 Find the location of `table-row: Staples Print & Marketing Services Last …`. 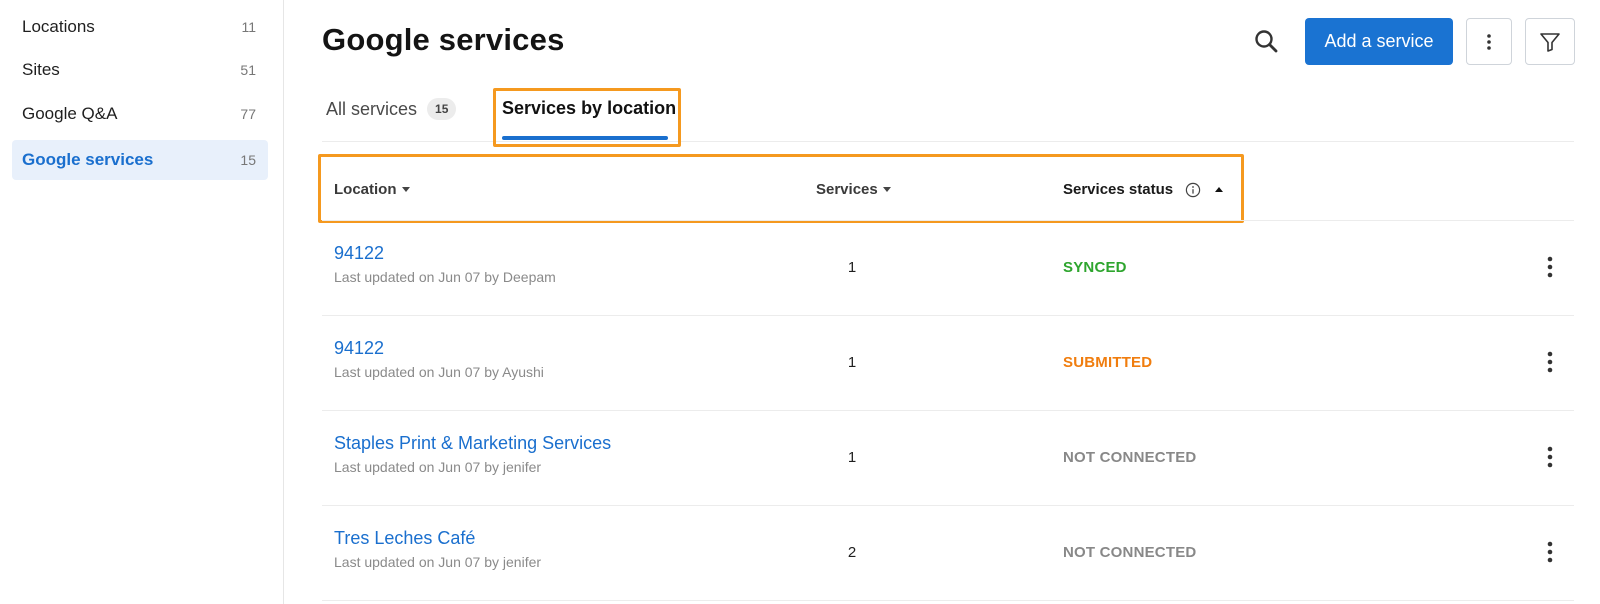

table-row: Staples Print & Marketing Services Last … is located at coordinates (948, 458).